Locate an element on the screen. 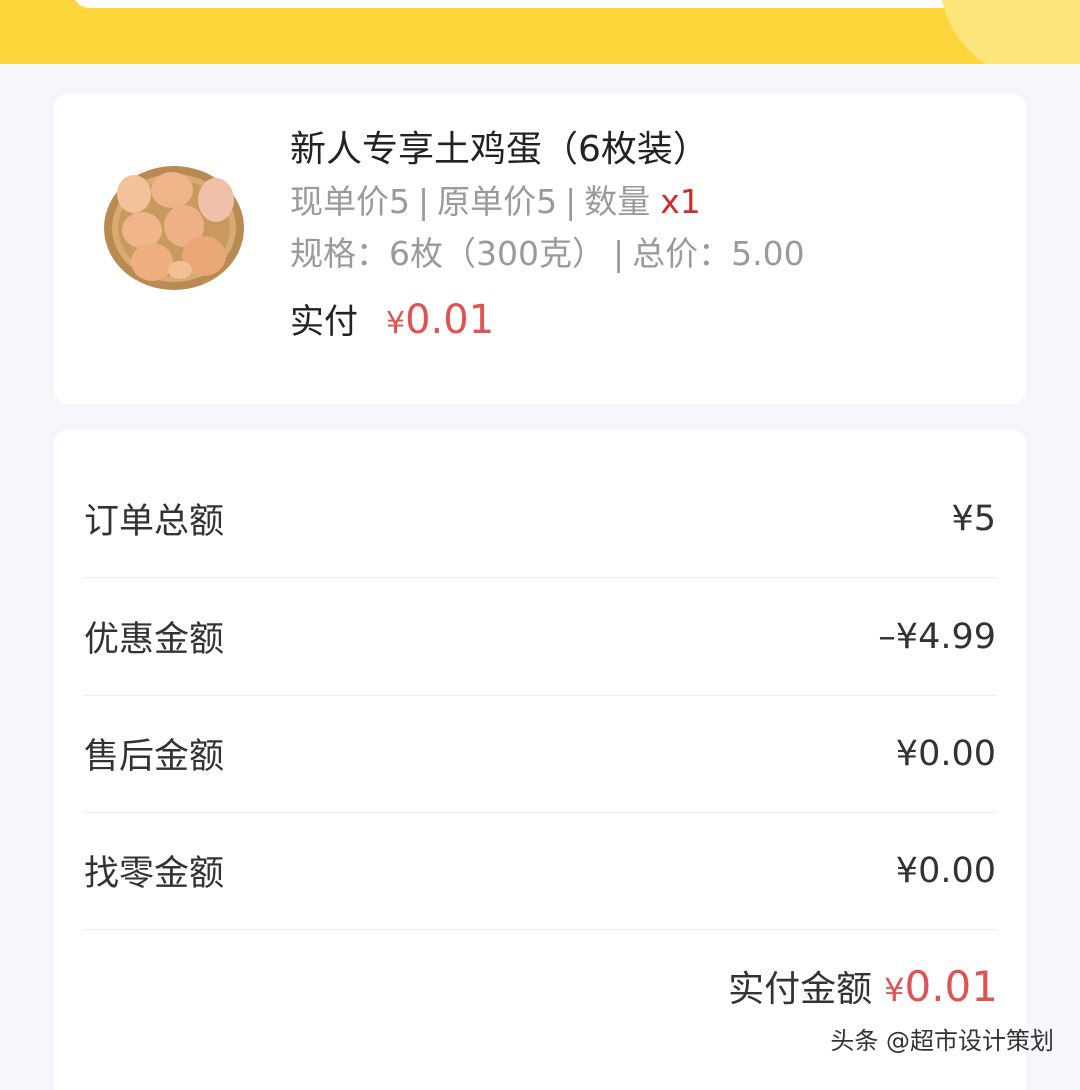 The height and width of the screenshot is (1090, 1080). original-unit-price: 原单价5 is located at coordinates (497, 201).